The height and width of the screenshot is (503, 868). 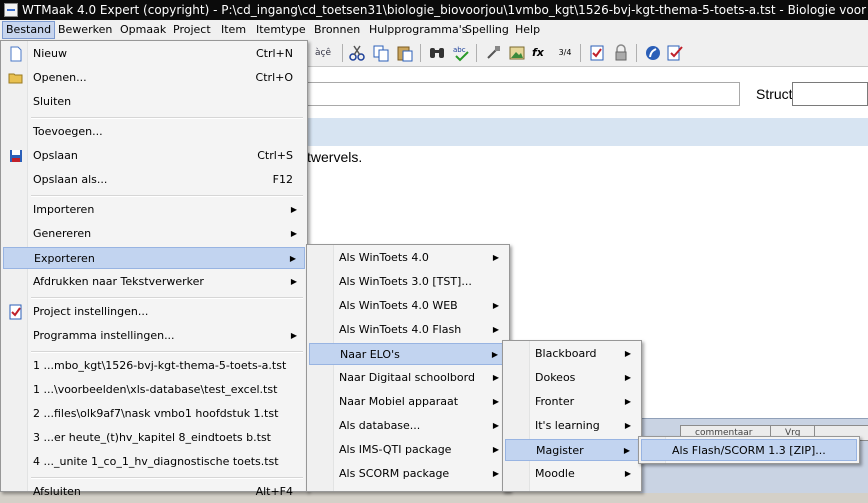 I want to click on export-mobiel-apparaat: Naar Mobiel apparaat ▶, so click(x=408, y=402).